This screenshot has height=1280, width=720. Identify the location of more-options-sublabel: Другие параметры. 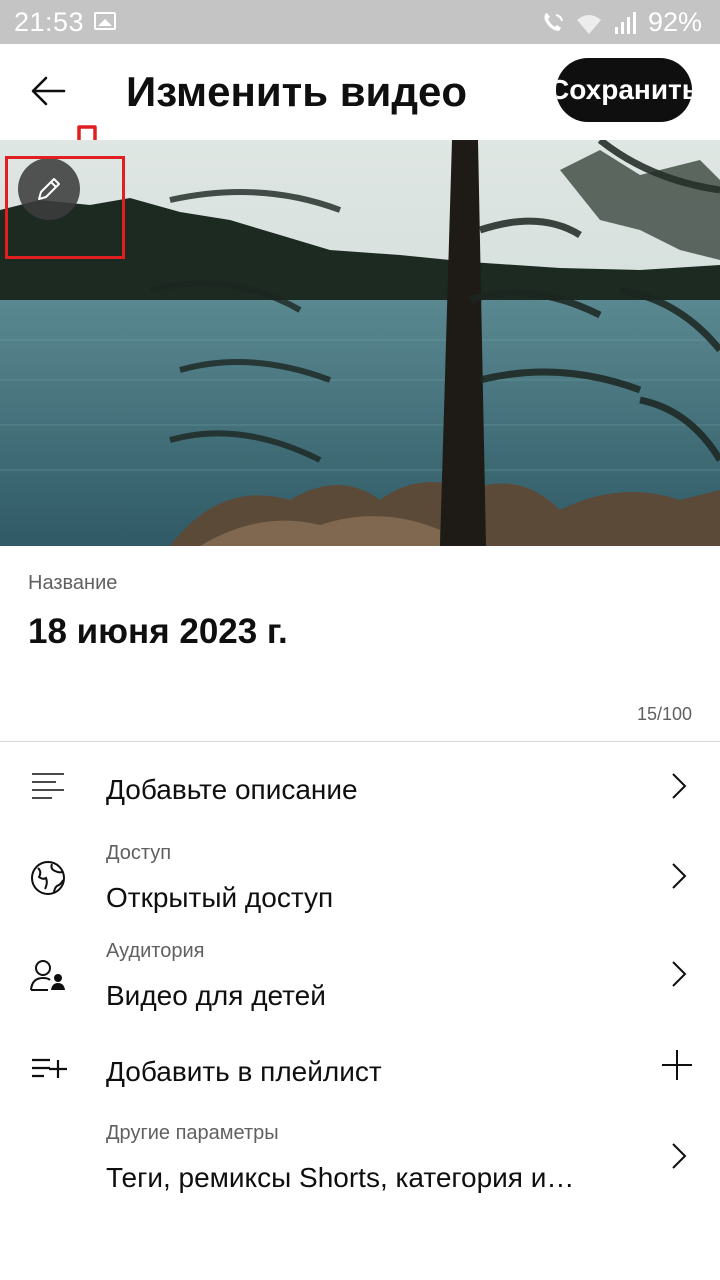
(192, 1133).